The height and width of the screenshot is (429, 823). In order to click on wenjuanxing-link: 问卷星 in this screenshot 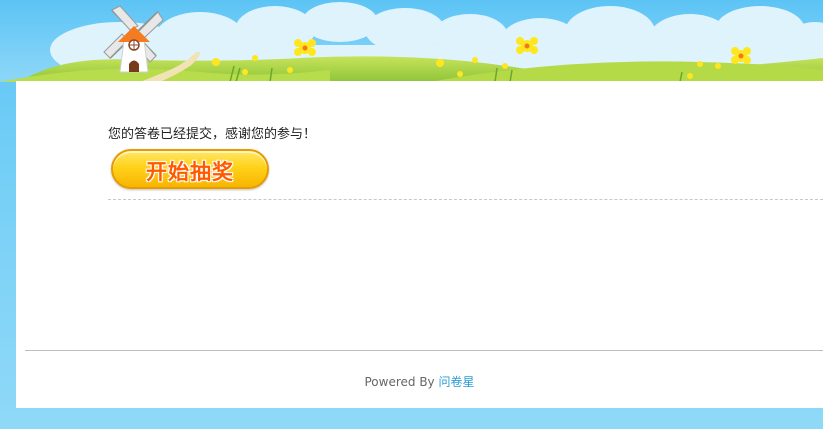, I will do `click(456, 382)`.